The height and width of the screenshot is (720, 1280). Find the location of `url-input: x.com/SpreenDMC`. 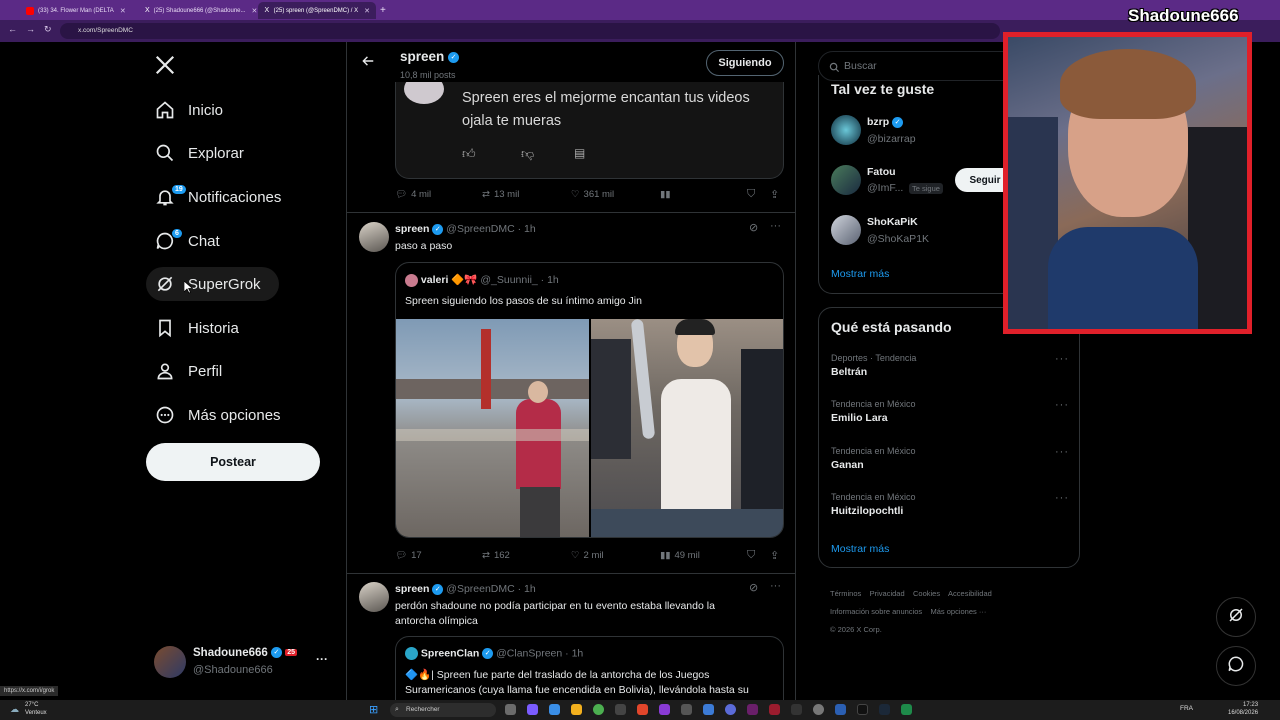

url-input: x.com/SpreenDMC is located at coordinates (530, 31).